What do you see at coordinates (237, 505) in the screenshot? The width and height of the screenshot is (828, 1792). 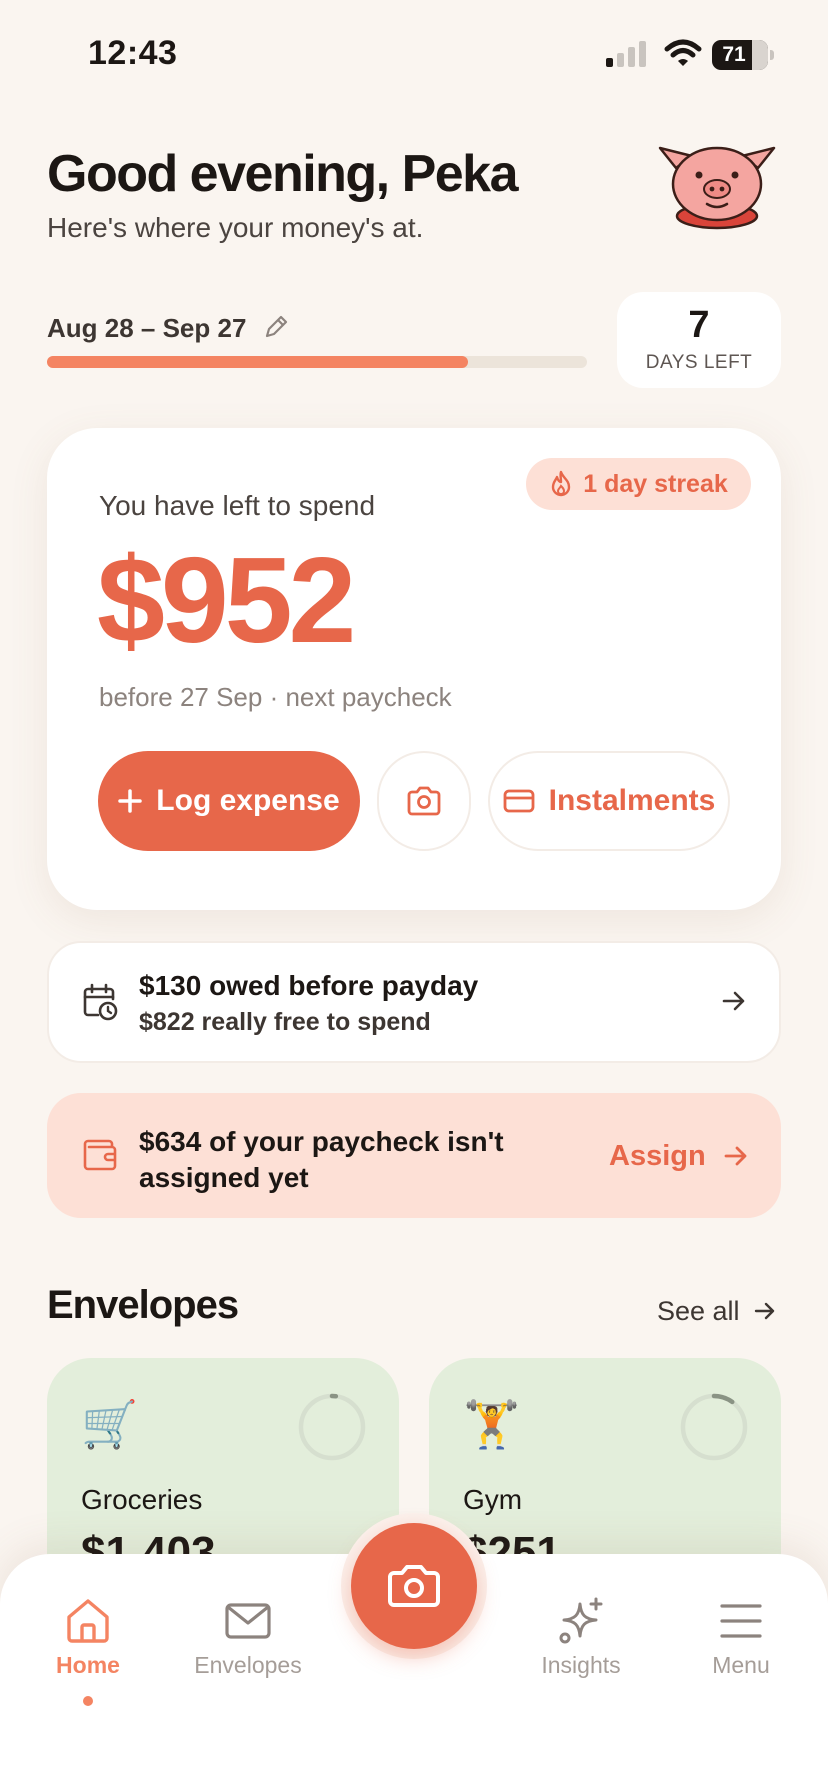 I see `left-to-spend-label: You have left to spend` at bounding box center [237, 505].